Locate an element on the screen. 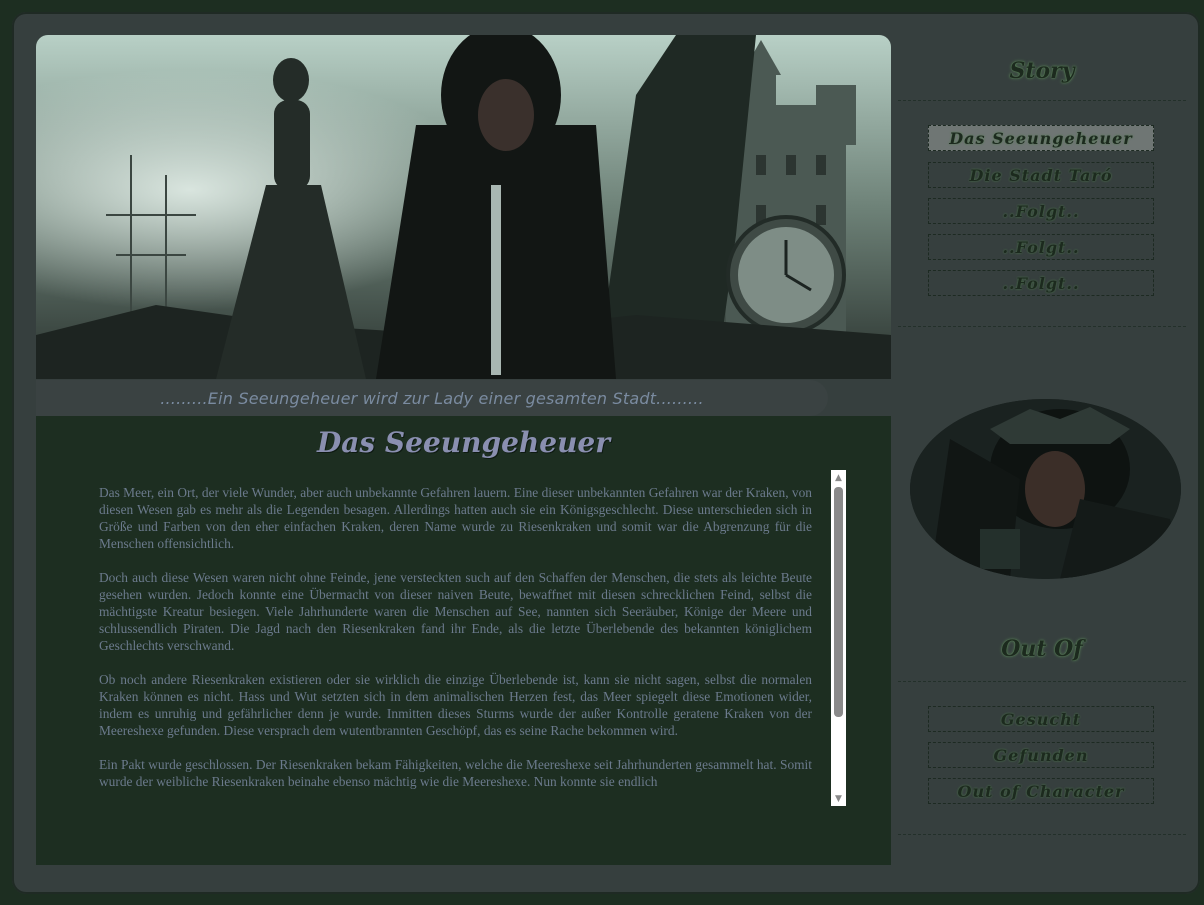 The height and width of the screenshot is (905, 1204). story-title: Das Seeungeheuer is located at coordinates (463, 442).